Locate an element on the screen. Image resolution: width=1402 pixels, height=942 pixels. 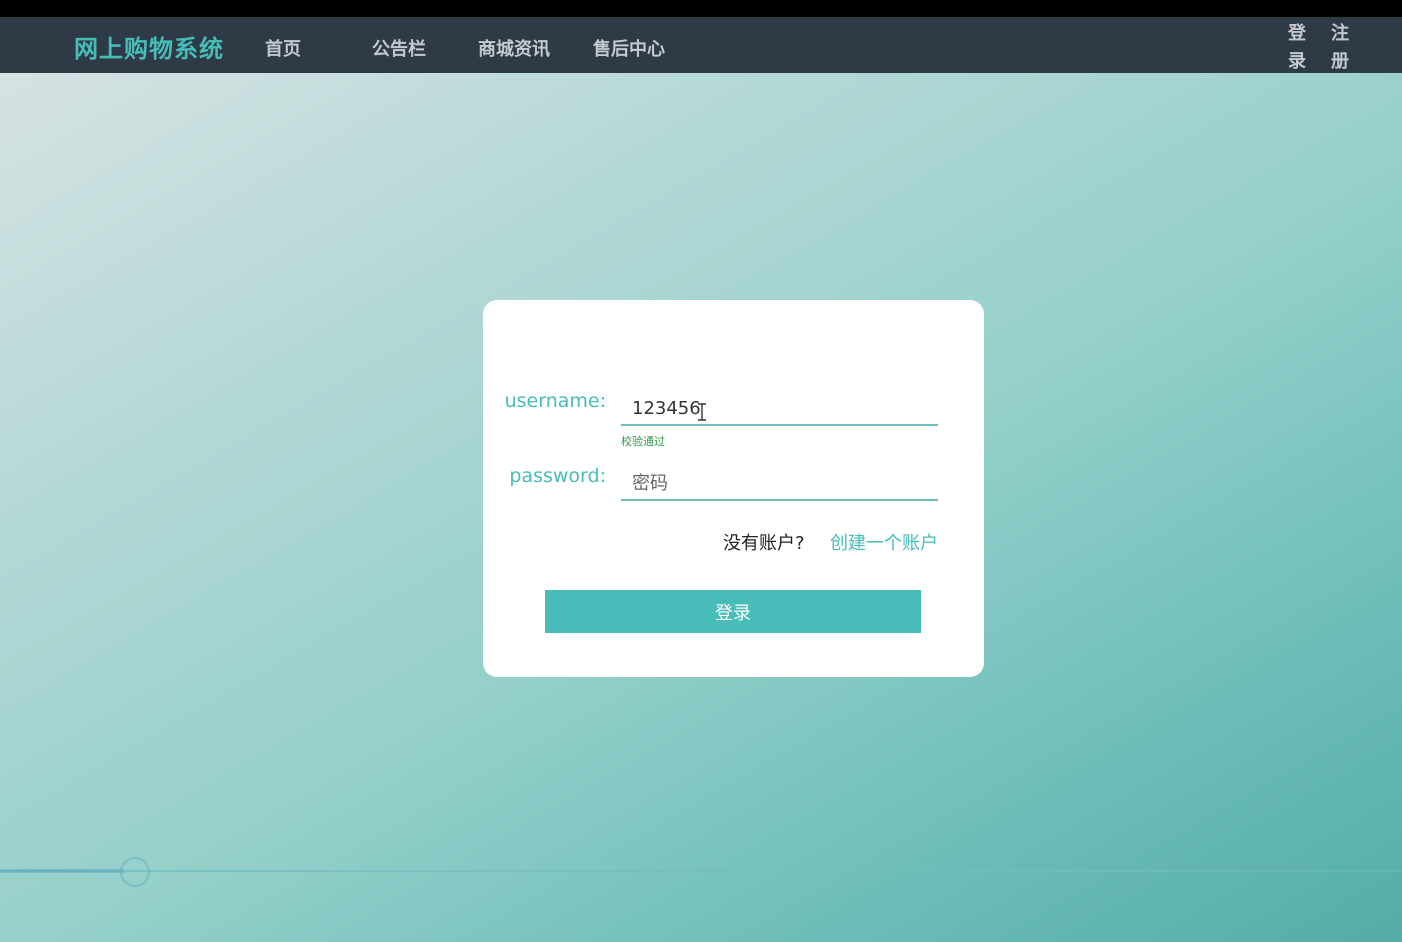
decorative-line-segment is located at coordinates (62, 871).